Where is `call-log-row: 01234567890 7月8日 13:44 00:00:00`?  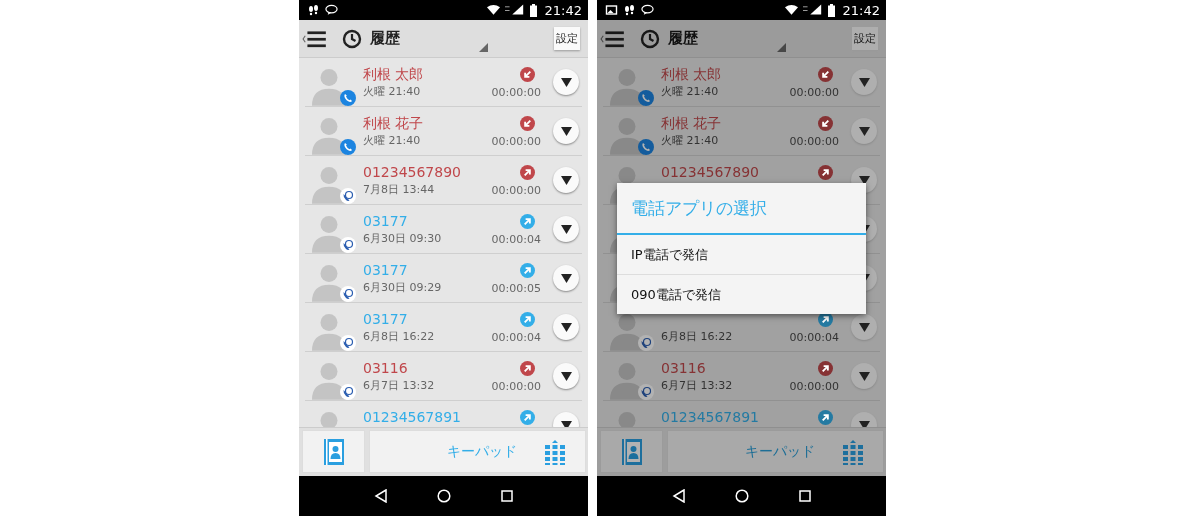
call-log-row: 01234567890 7月8日 13:44 00:00:00 is located at coordinates (443, 180).